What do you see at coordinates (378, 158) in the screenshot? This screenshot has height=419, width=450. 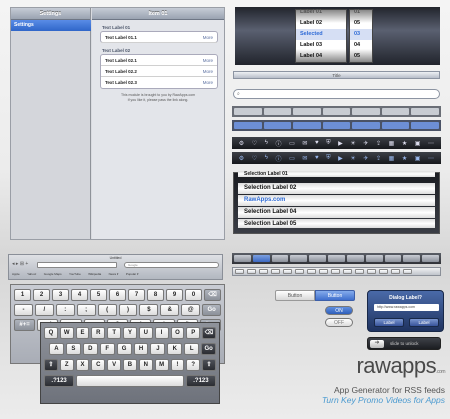 I see `upload-icon: ⇪` at bounding box center [378, 158].